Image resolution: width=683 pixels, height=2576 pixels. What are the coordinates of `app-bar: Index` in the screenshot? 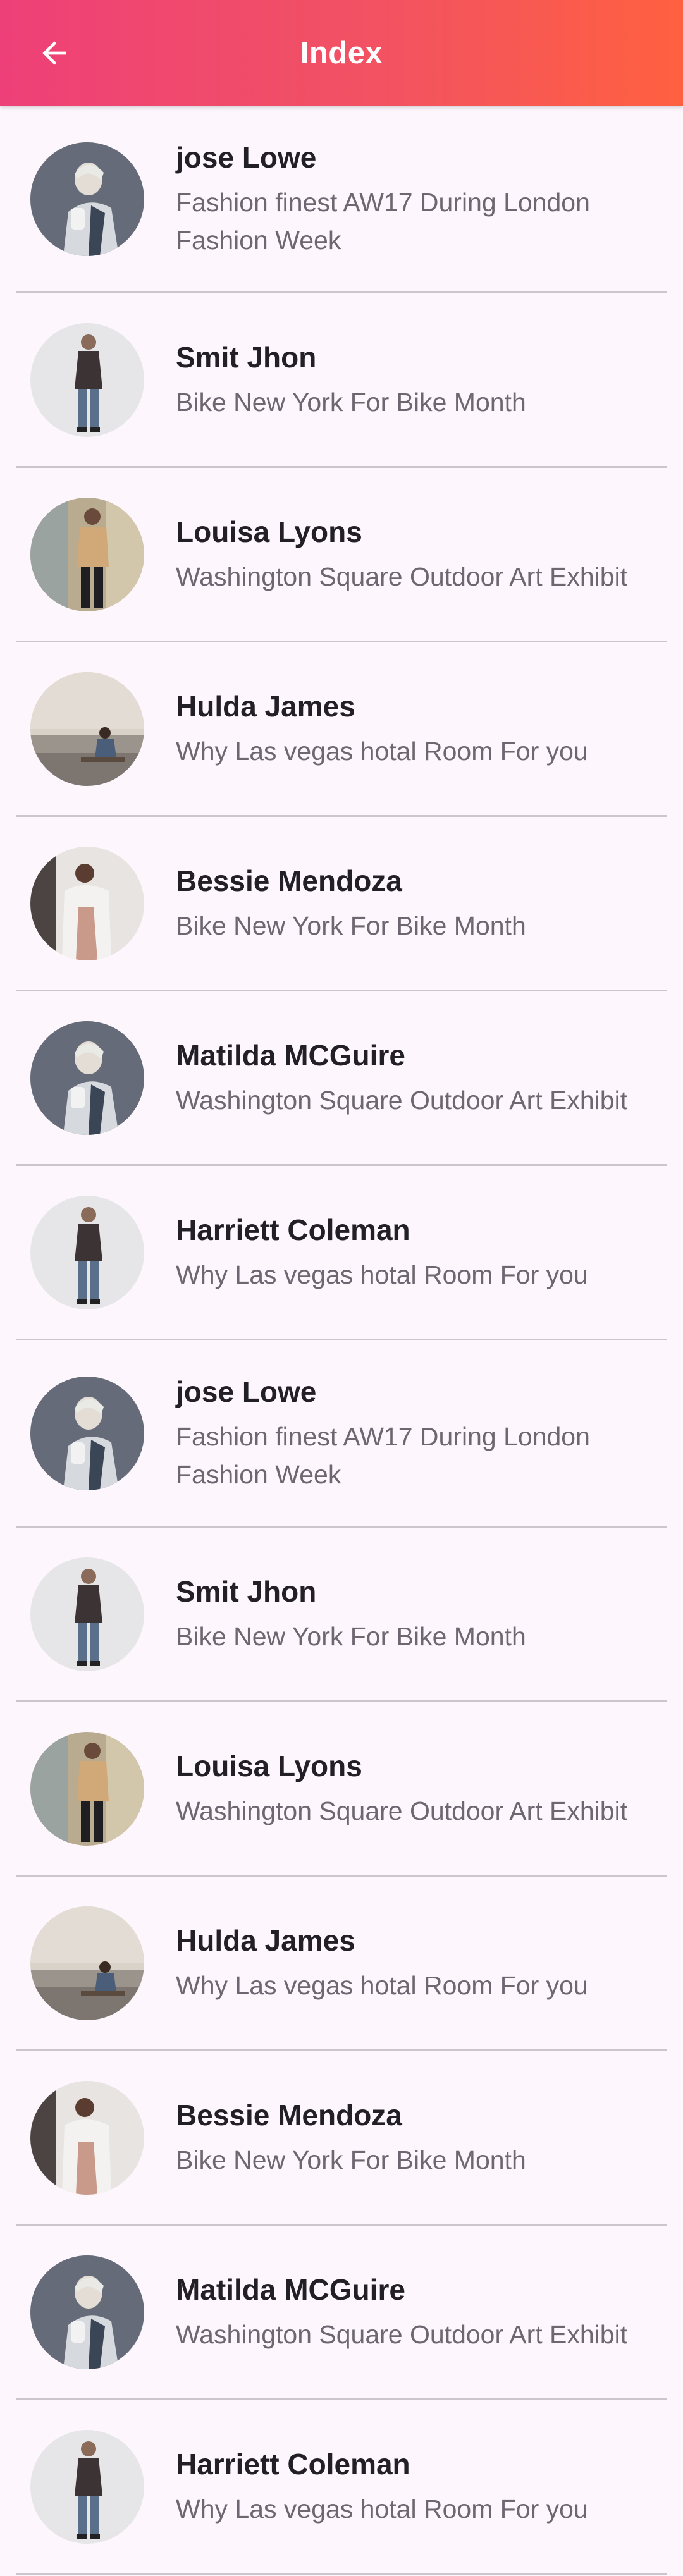 It's located at (341, 53).